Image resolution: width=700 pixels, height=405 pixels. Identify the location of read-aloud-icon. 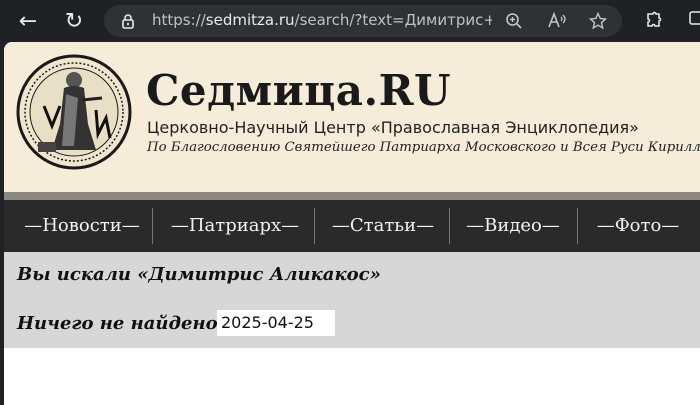
(557, 21).